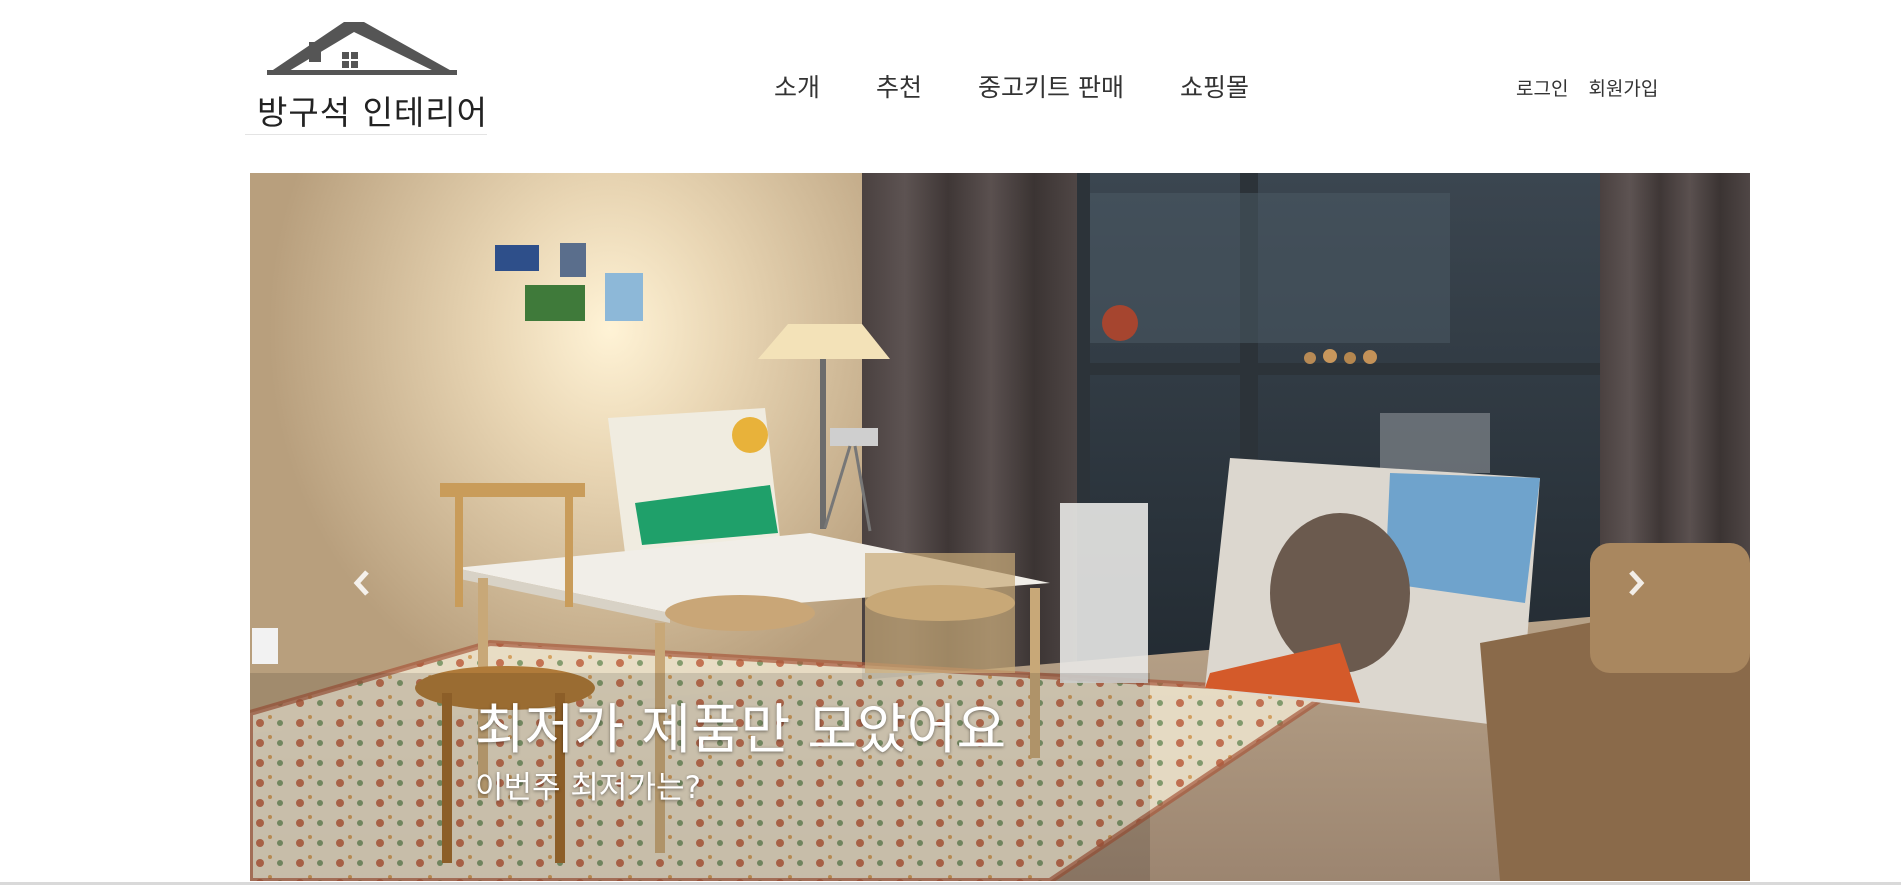  Describe the element at coordinates (362, 48) in the screenshot. I see `house-roof-icon` at that location.